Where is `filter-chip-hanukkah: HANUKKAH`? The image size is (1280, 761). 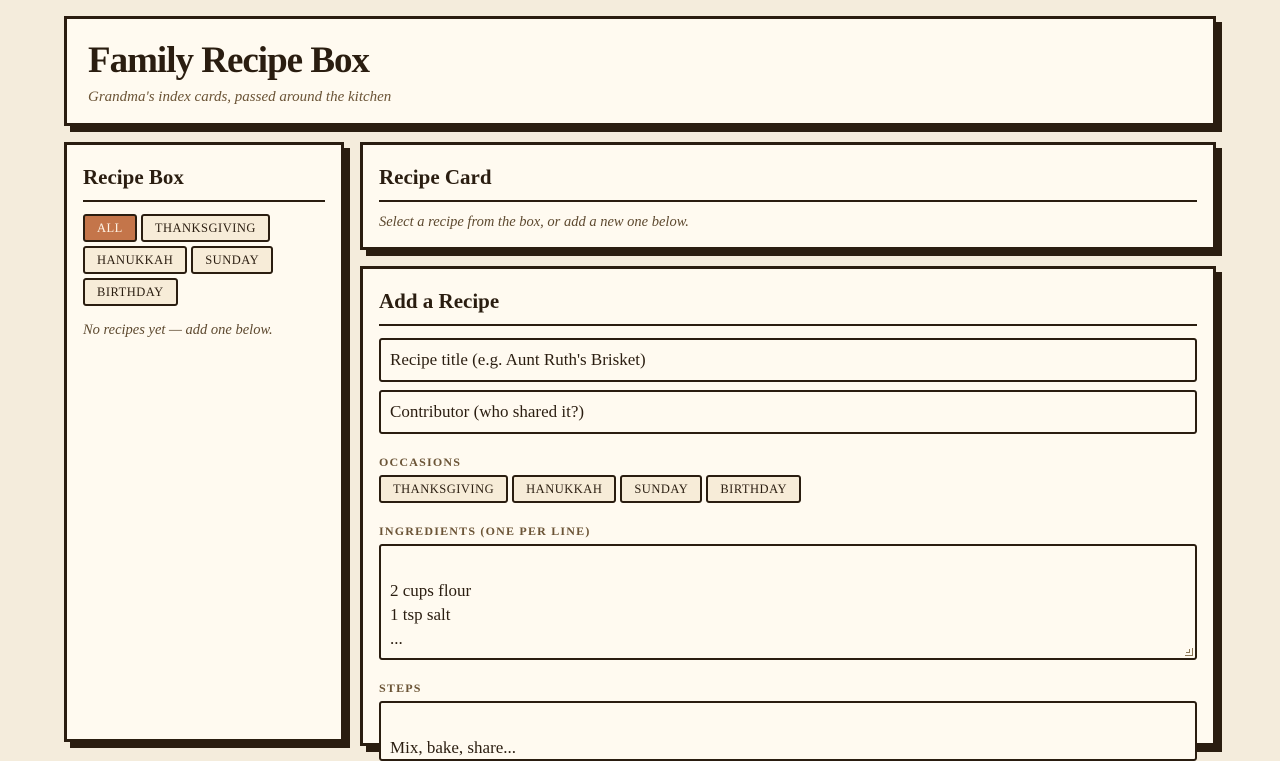
filter-chip-hanukkah: HANUKKAH is located at coordinates (135, 260).